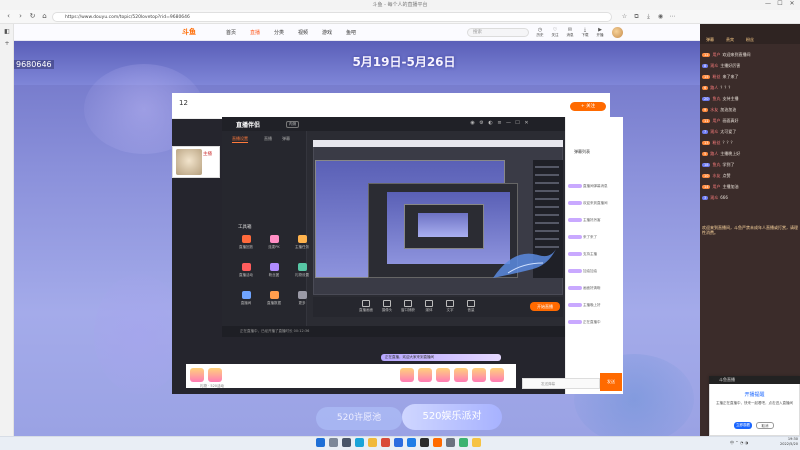 The image size is (800, 450). What do you see at coordinates (8, 16) in the screenshot?
I see `back-icon: ‹` at bounding box center [8, 16].